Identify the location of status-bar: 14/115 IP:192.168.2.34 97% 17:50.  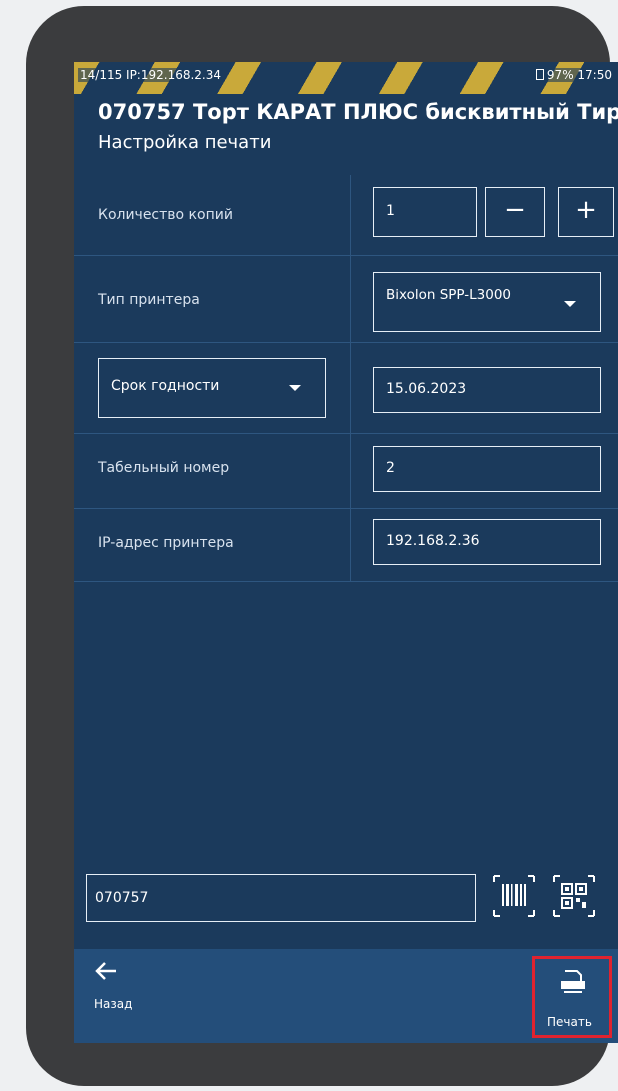
(346, 78).